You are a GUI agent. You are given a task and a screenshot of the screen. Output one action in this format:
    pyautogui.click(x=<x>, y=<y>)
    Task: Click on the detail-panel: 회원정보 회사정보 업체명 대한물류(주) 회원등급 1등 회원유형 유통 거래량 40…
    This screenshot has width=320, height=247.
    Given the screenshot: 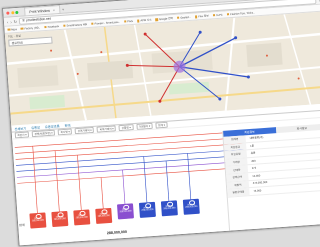 What is the action you would take?
    pyautogui.click(x=271, y=177)
    